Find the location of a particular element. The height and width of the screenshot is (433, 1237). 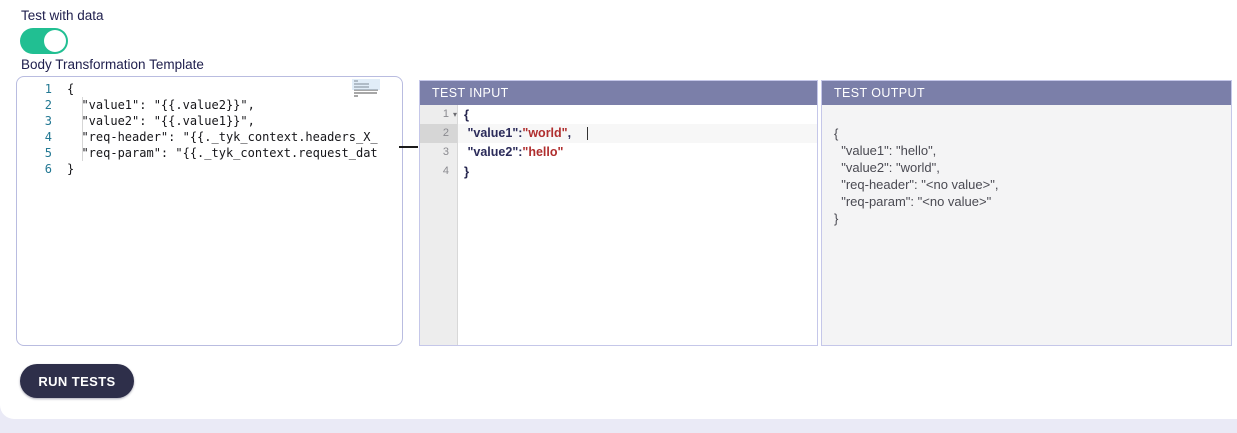

editor-line: 1 { is located at coordinates (209, 89).